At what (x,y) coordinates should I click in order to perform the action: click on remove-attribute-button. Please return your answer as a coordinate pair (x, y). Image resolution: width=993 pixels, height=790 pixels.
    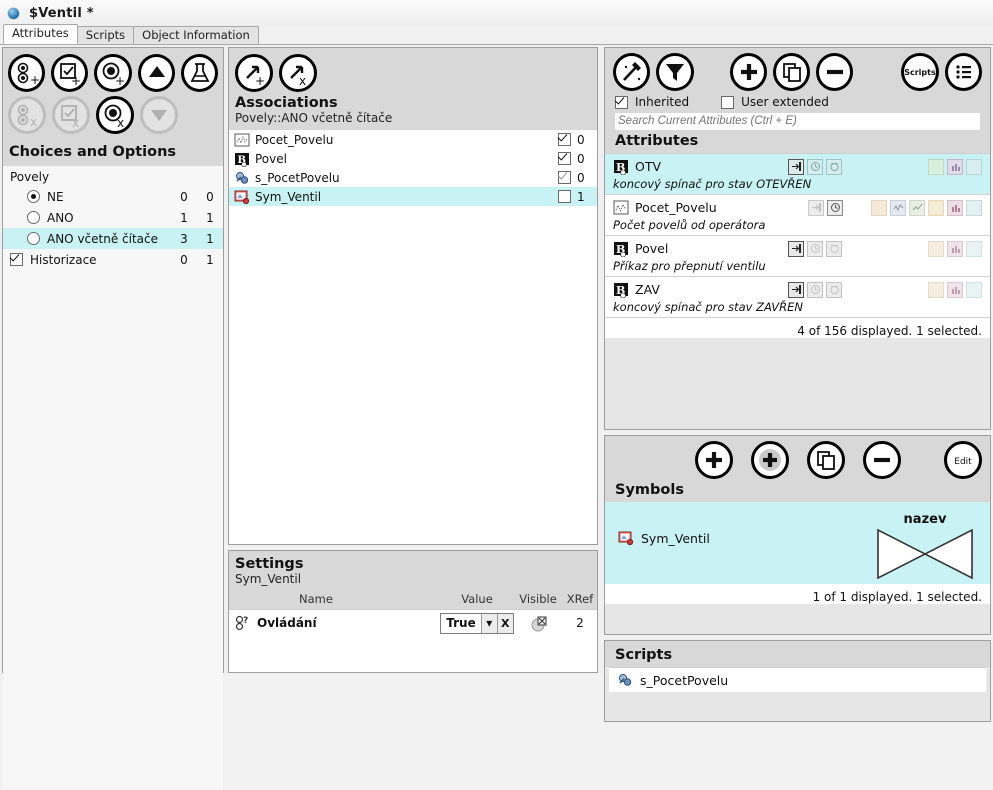
    Looking at the image, I should click on (835, 72).